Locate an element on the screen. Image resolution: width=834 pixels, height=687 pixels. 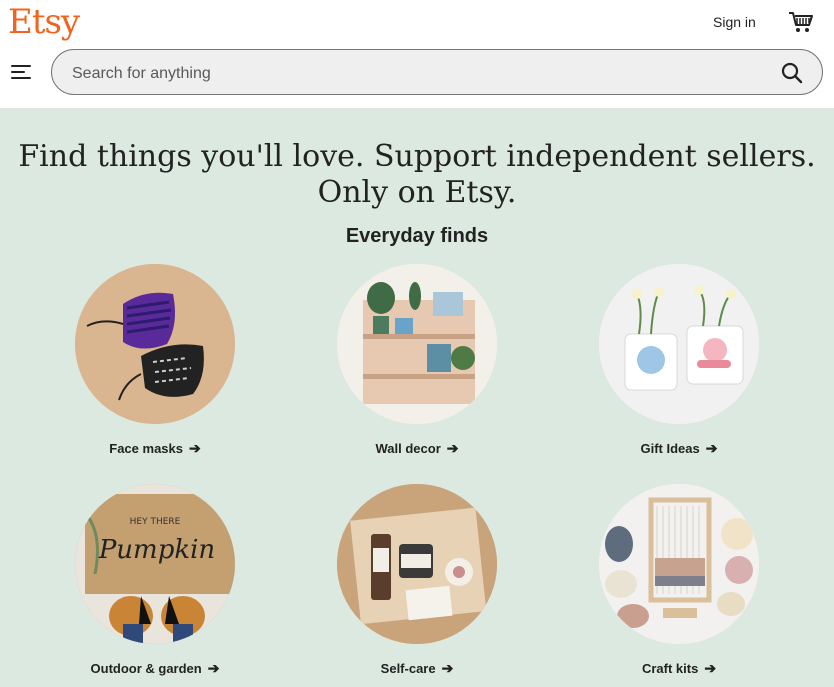
sign-in-link: Sign in is located at coordinates (734, 22).